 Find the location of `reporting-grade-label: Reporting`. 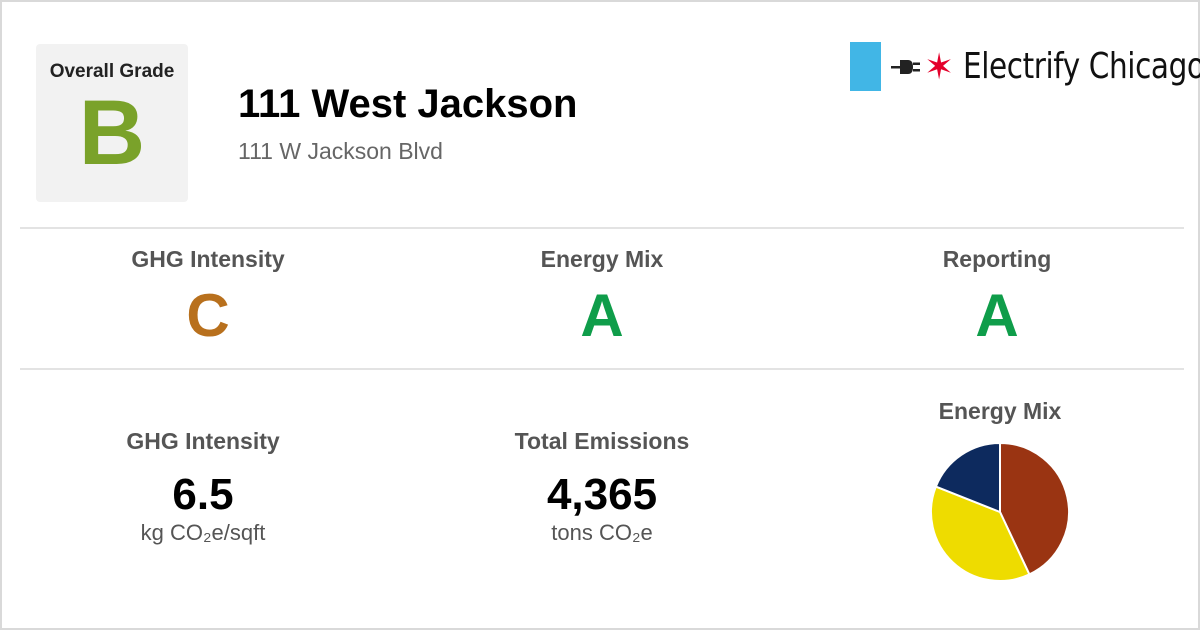

reporting-grade-label: Reporting is located at coordinates (997, 259).